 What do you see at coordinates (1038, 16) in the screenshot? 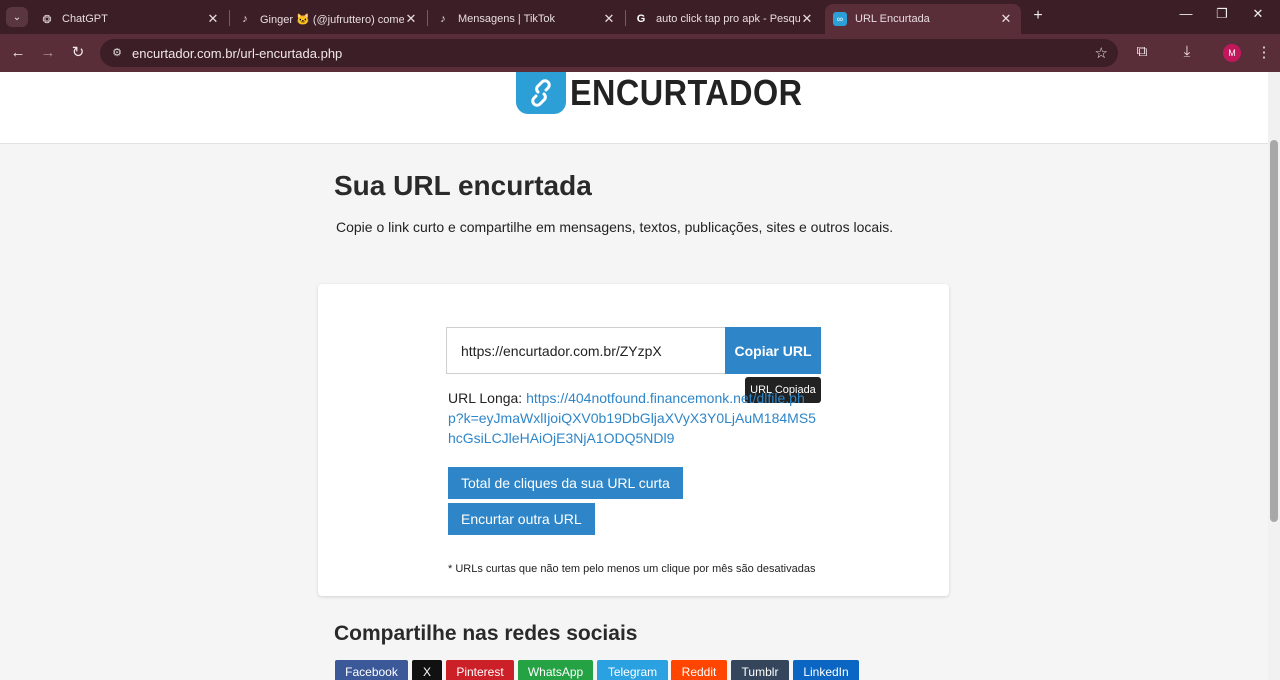
I see `new-tab-button: +` at bounding box center [1038, 16].